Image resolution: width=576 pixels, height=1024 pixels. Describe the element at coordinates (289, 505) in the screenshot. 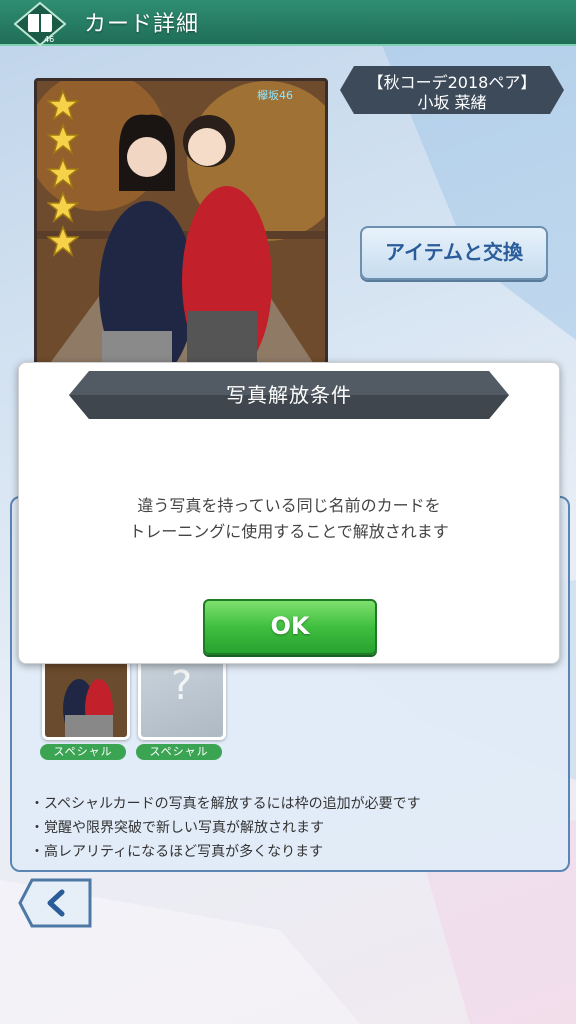

I see `dialog-message-line: 違う写真を持っている同じ名前のカードを` at that location.